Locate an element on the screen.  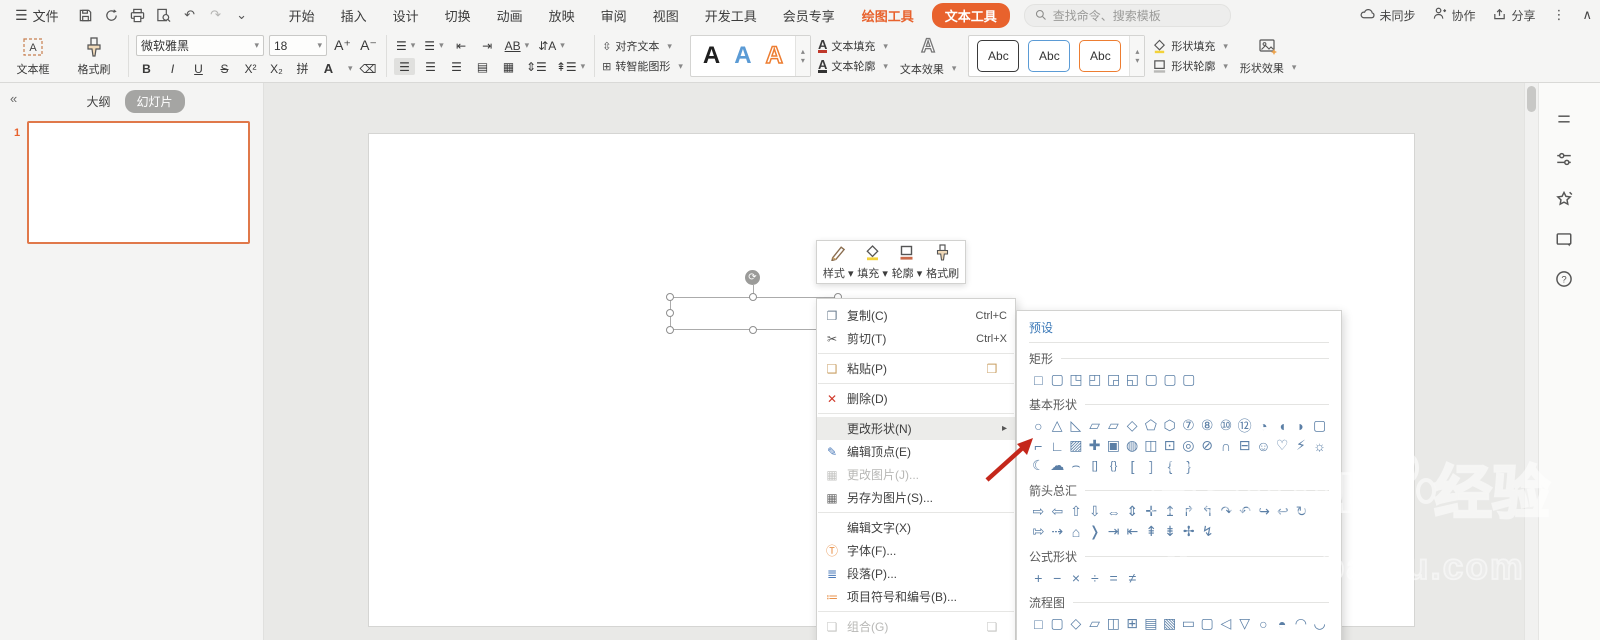
shape-fill-button: 形状填充 ▾ is located at coordinates (1190, 46).